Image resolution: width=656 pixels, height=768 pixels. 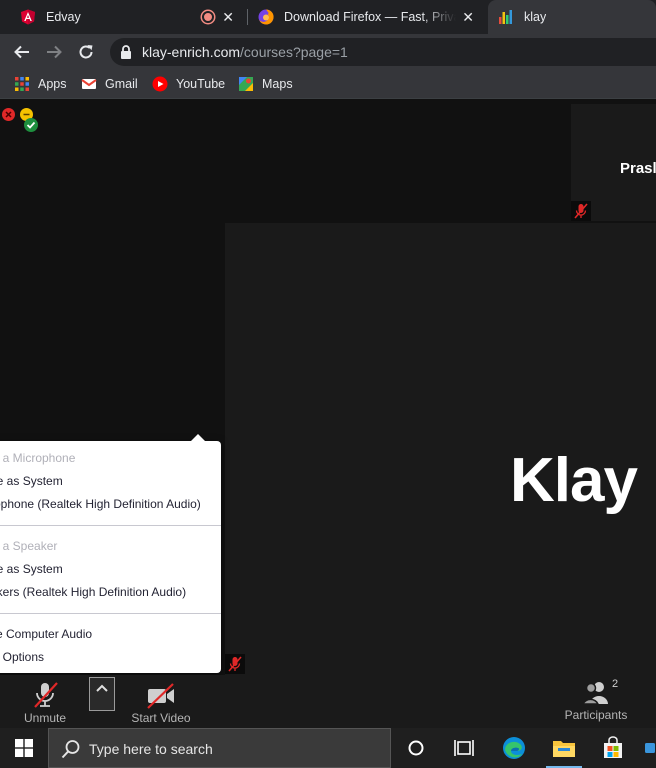 I want to click on start-video-label: Start Video, so click(x=161, y=718).